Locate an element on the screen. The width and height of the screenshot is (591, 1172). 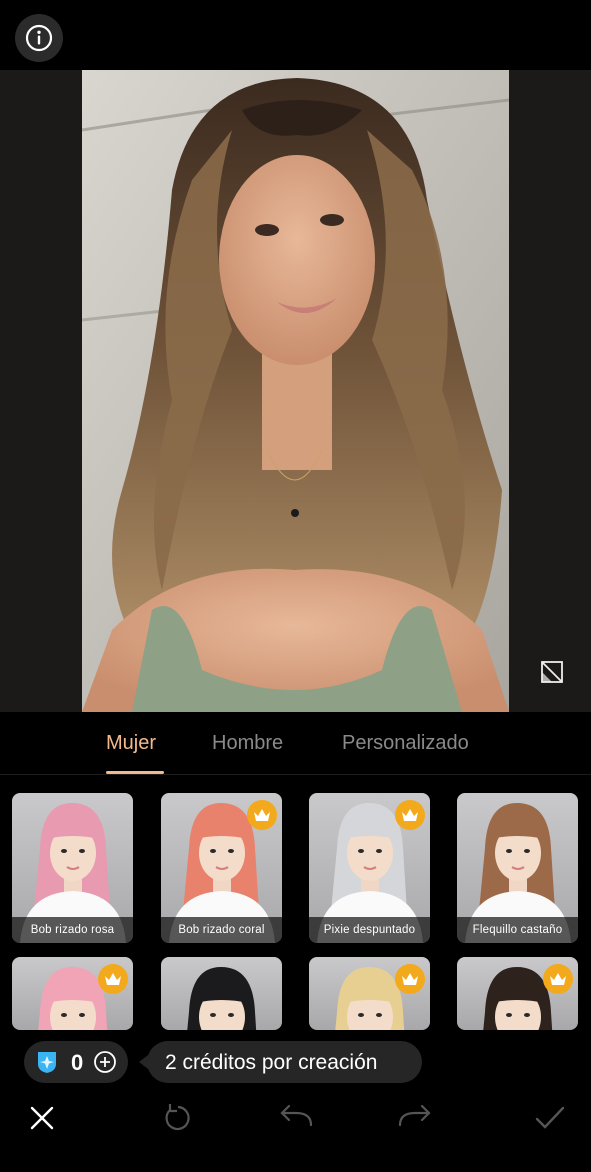
credits-tooltip: 2 créditos por creación is located at coordinates (280, 1062).